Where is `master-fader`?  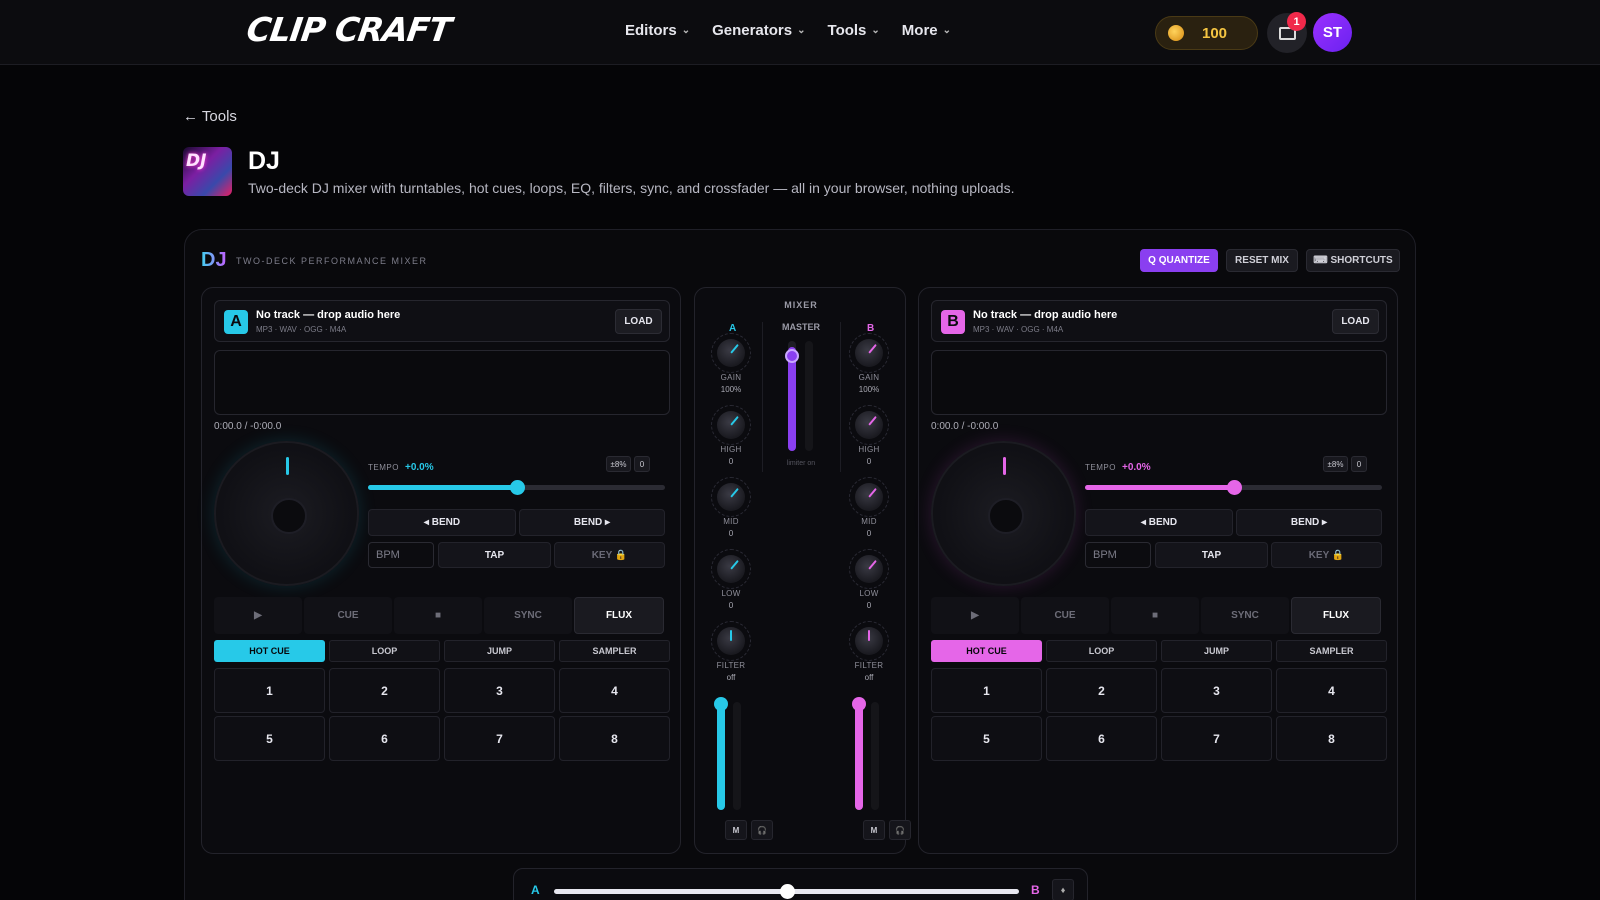
master-fader is located at coordinates (792, 396).